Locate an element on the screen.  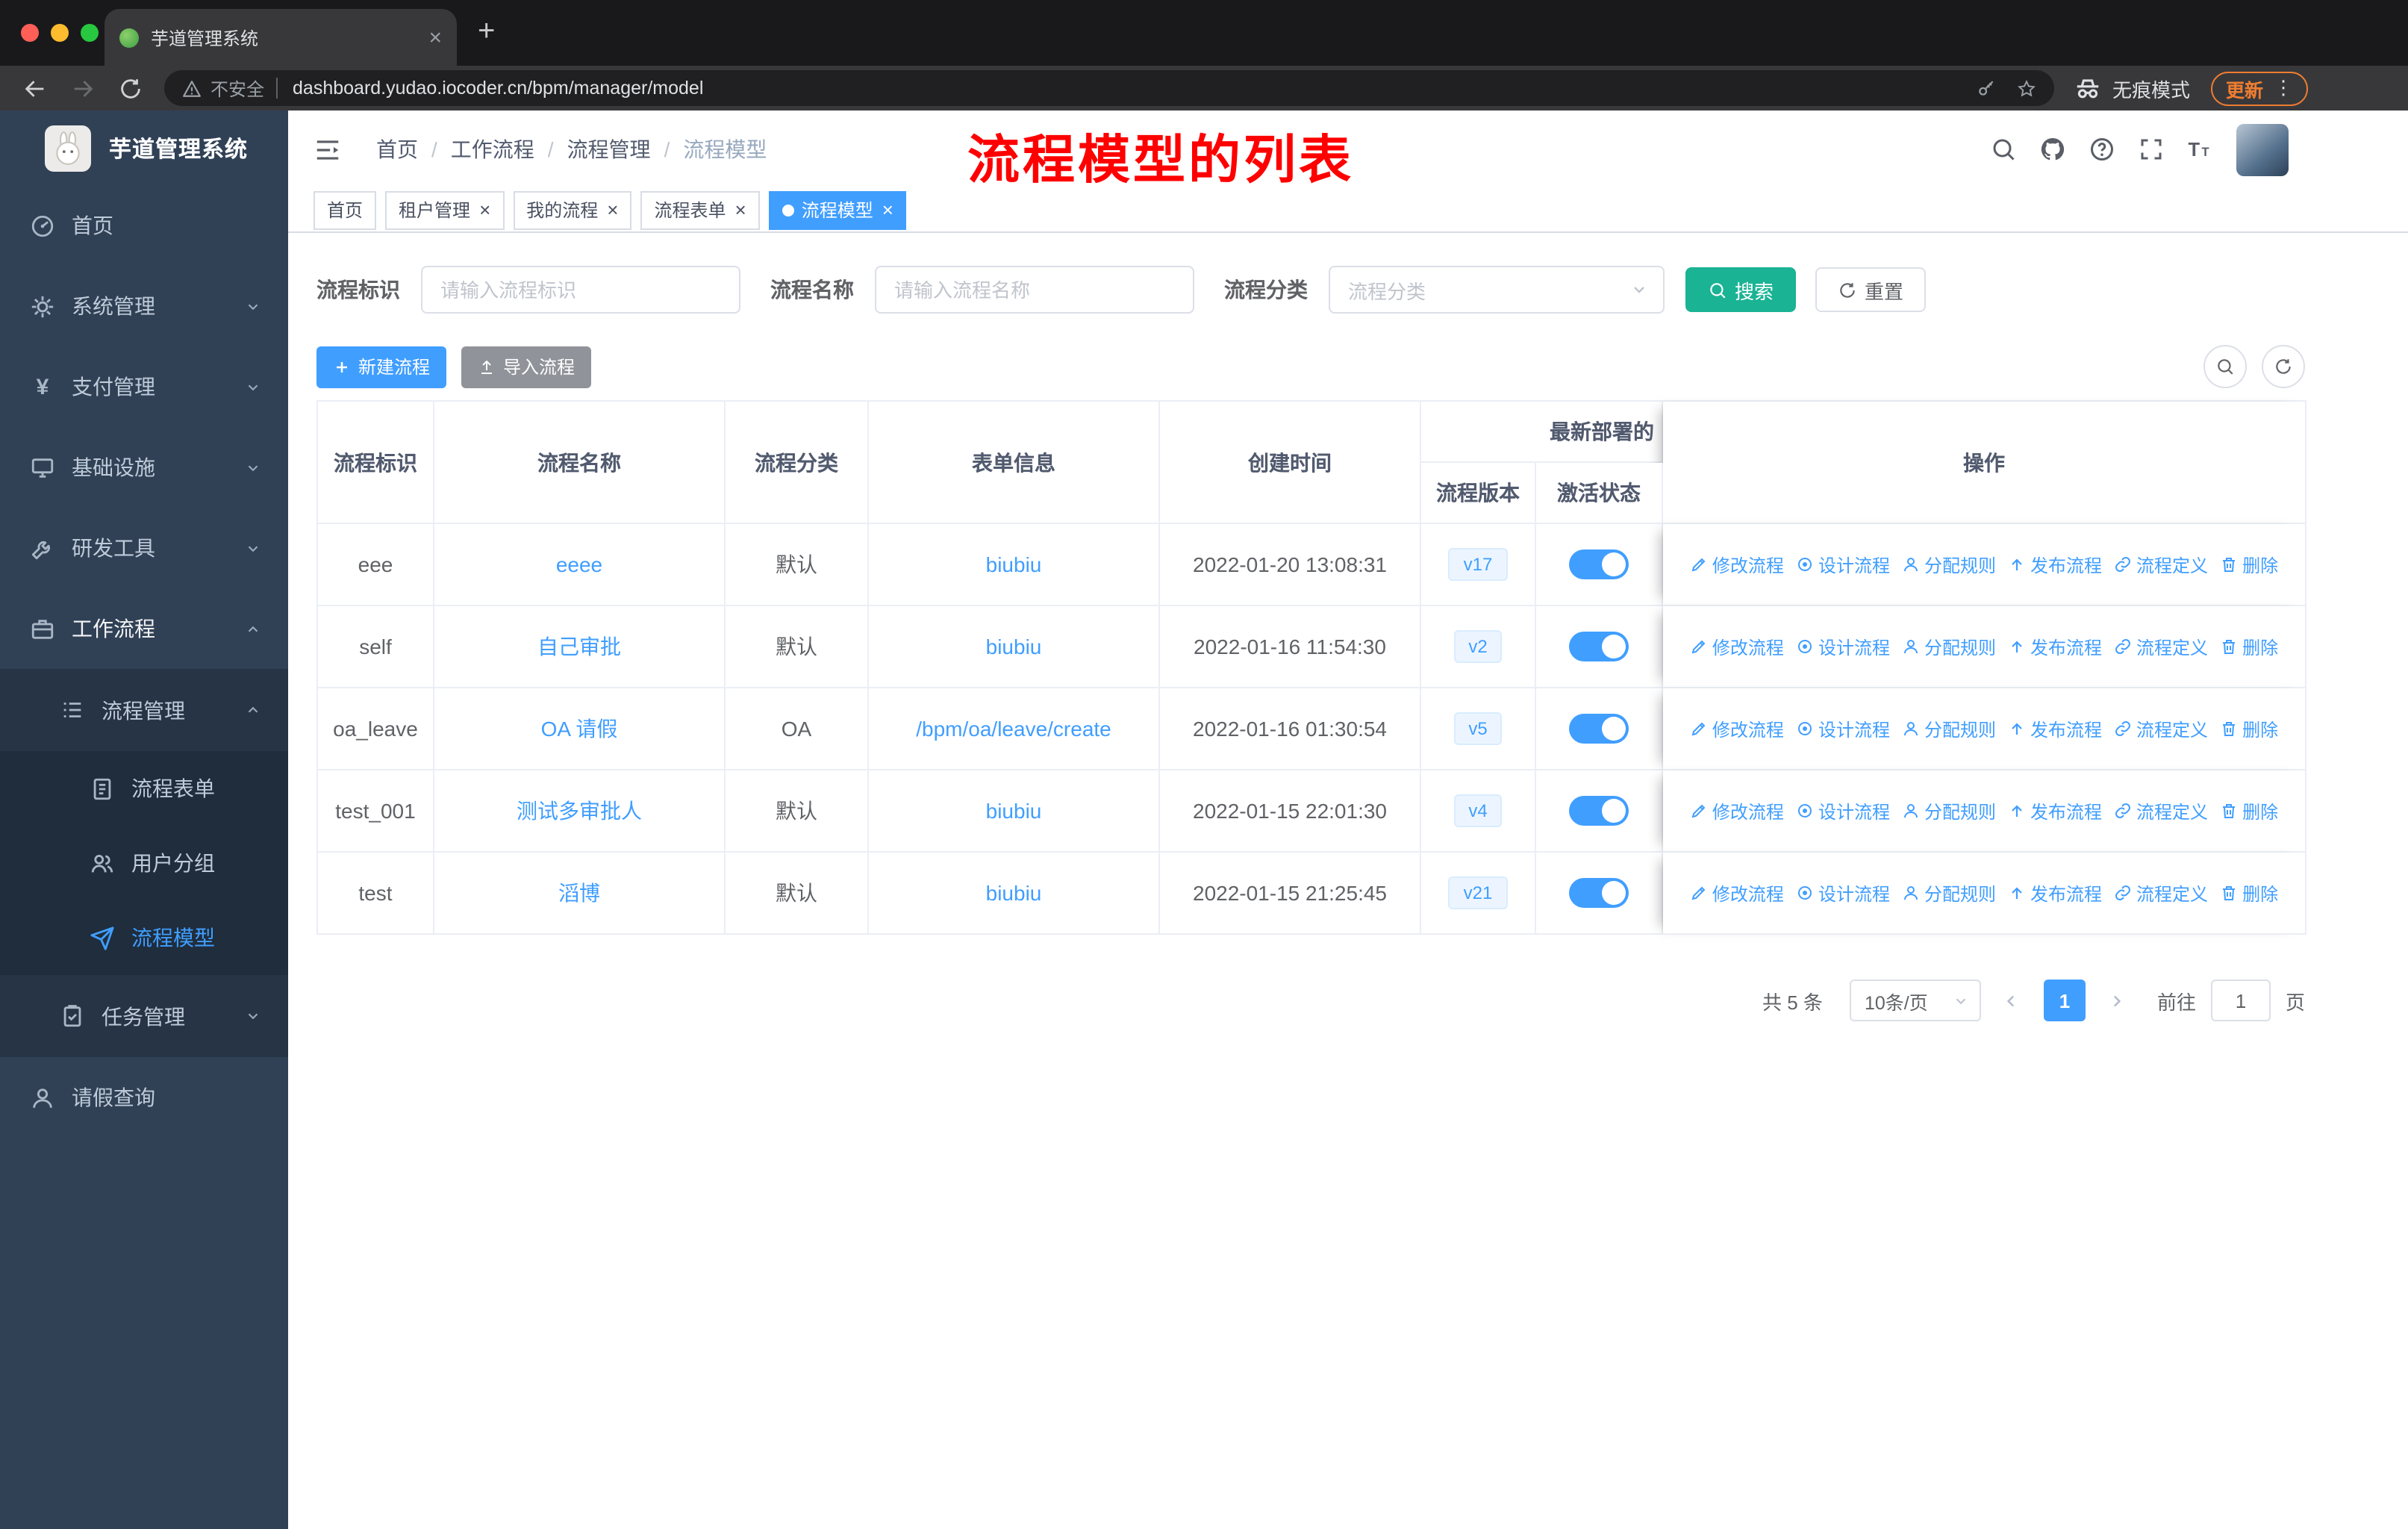
tag-process-model: 流程模型 × is located at coordinates (837, 209).